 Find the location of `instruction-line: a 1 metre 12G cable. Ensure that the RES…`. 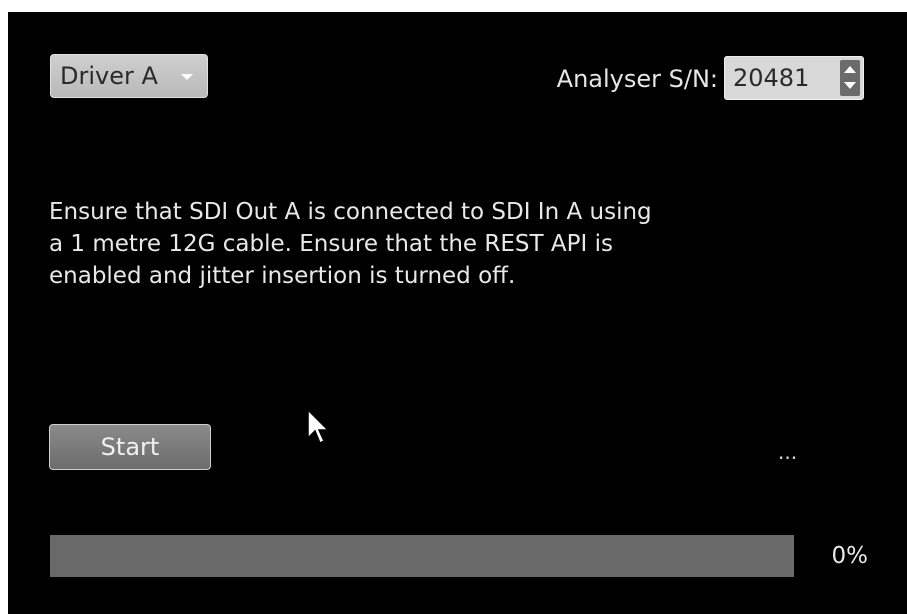

instruction-line: a 1 metre 12G cable. Ensure that the RES… is located at coordinates (331, 244).